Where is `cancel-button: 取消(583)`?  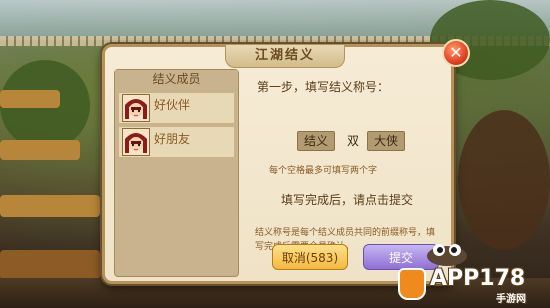
cancel-button: 取消(583) is located at coordinates (310, 257).